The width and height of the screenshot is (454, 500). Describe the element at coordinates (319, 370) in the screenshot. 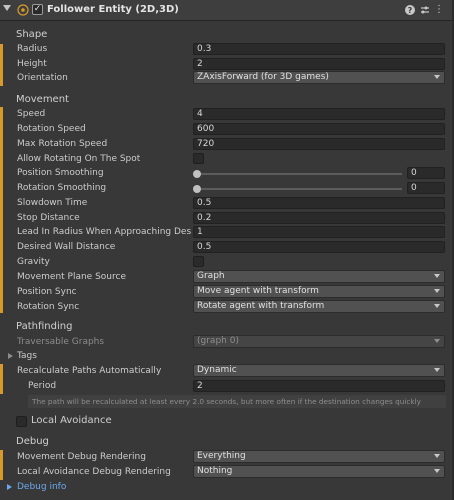

I see `recalculate-dropdown: Dynamic` at that location.